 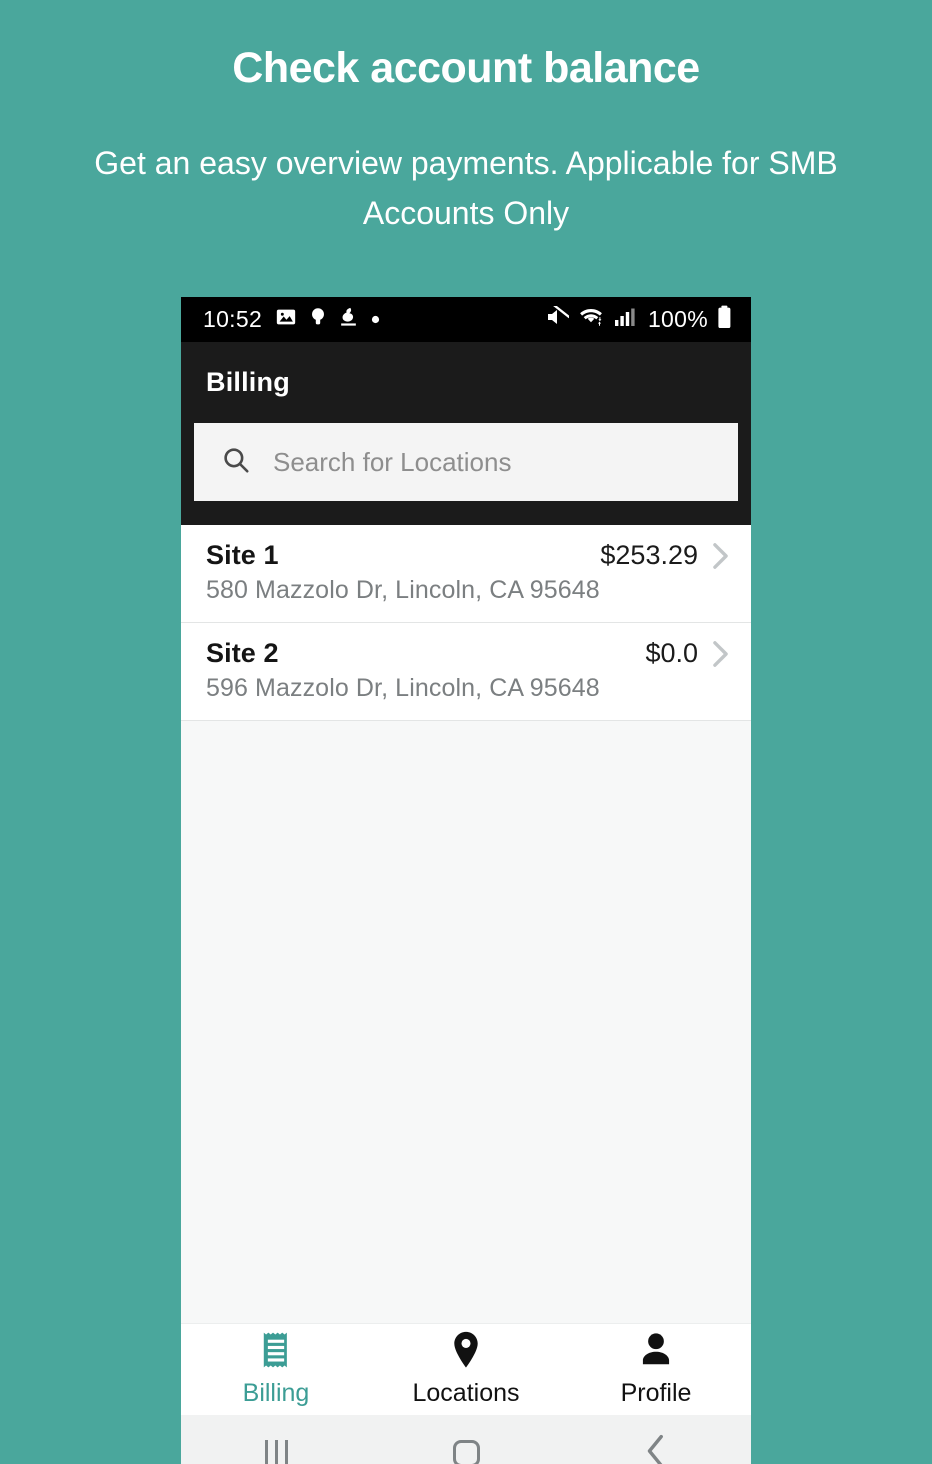 I want to click on search-box, so click(x=466, y=462).